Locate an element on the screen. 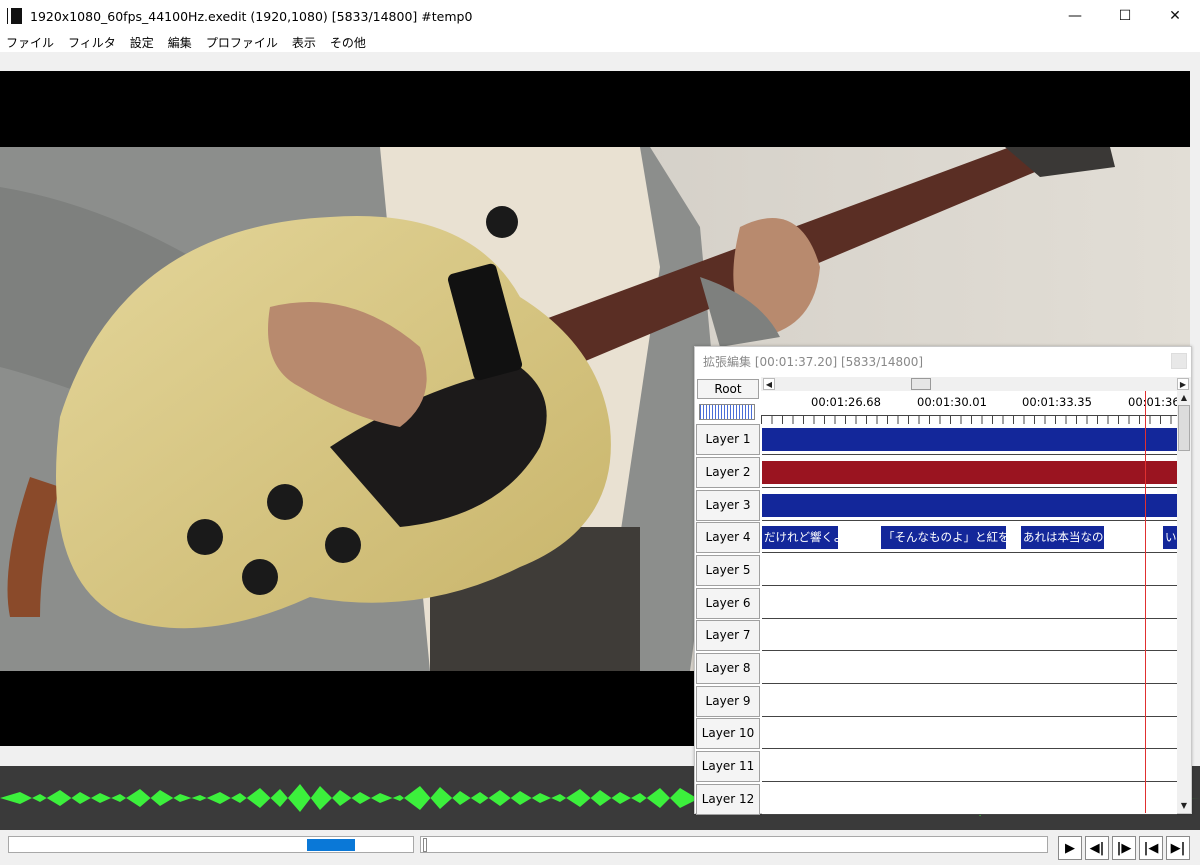 The image size is (1200, 865). menu-edit: 編集 is located at coordinates (180, 42).